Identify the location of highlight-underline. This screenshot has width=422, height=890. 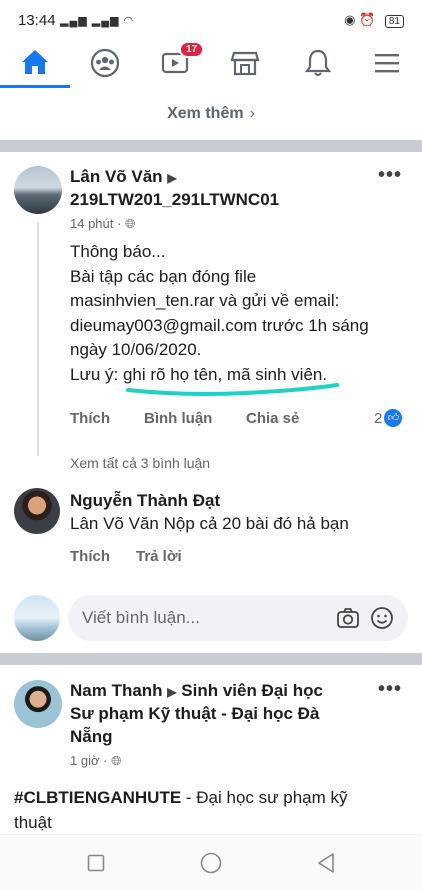
(232, 389).